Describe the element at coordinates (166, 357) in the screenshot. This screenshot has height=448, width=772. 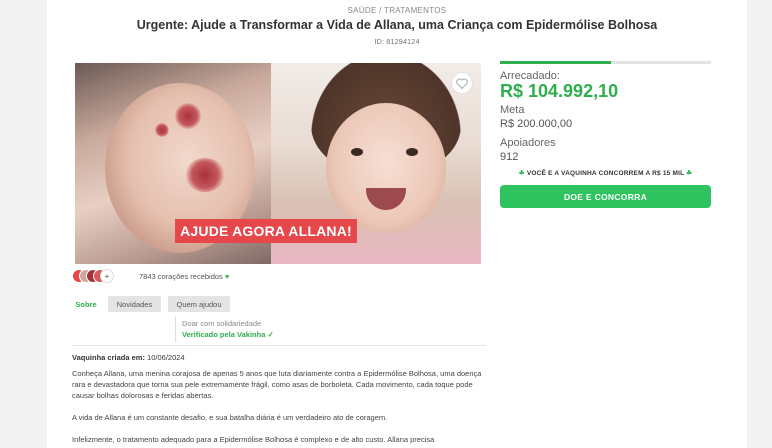
I see `created-value: 10/06/2024` at that location.